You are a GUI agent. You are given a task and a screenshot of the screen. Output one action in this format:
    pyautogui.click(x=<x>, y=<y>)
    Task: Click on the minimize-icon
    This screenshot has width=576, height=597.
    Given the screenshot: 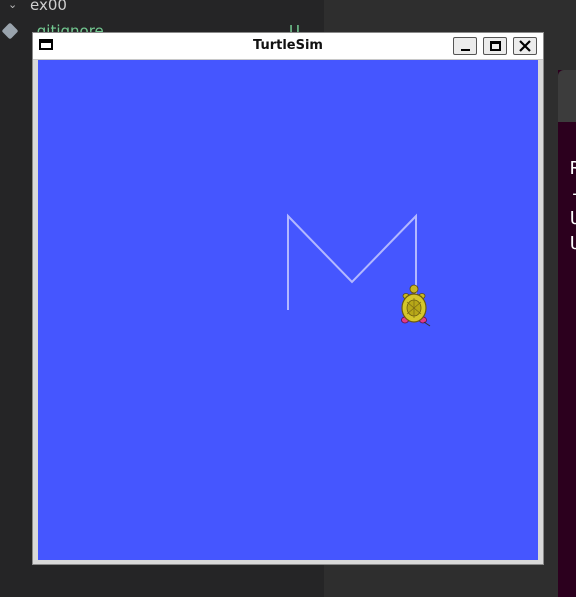 What is the action you would take?
    pyautogui.click(x=465, y=50)
    